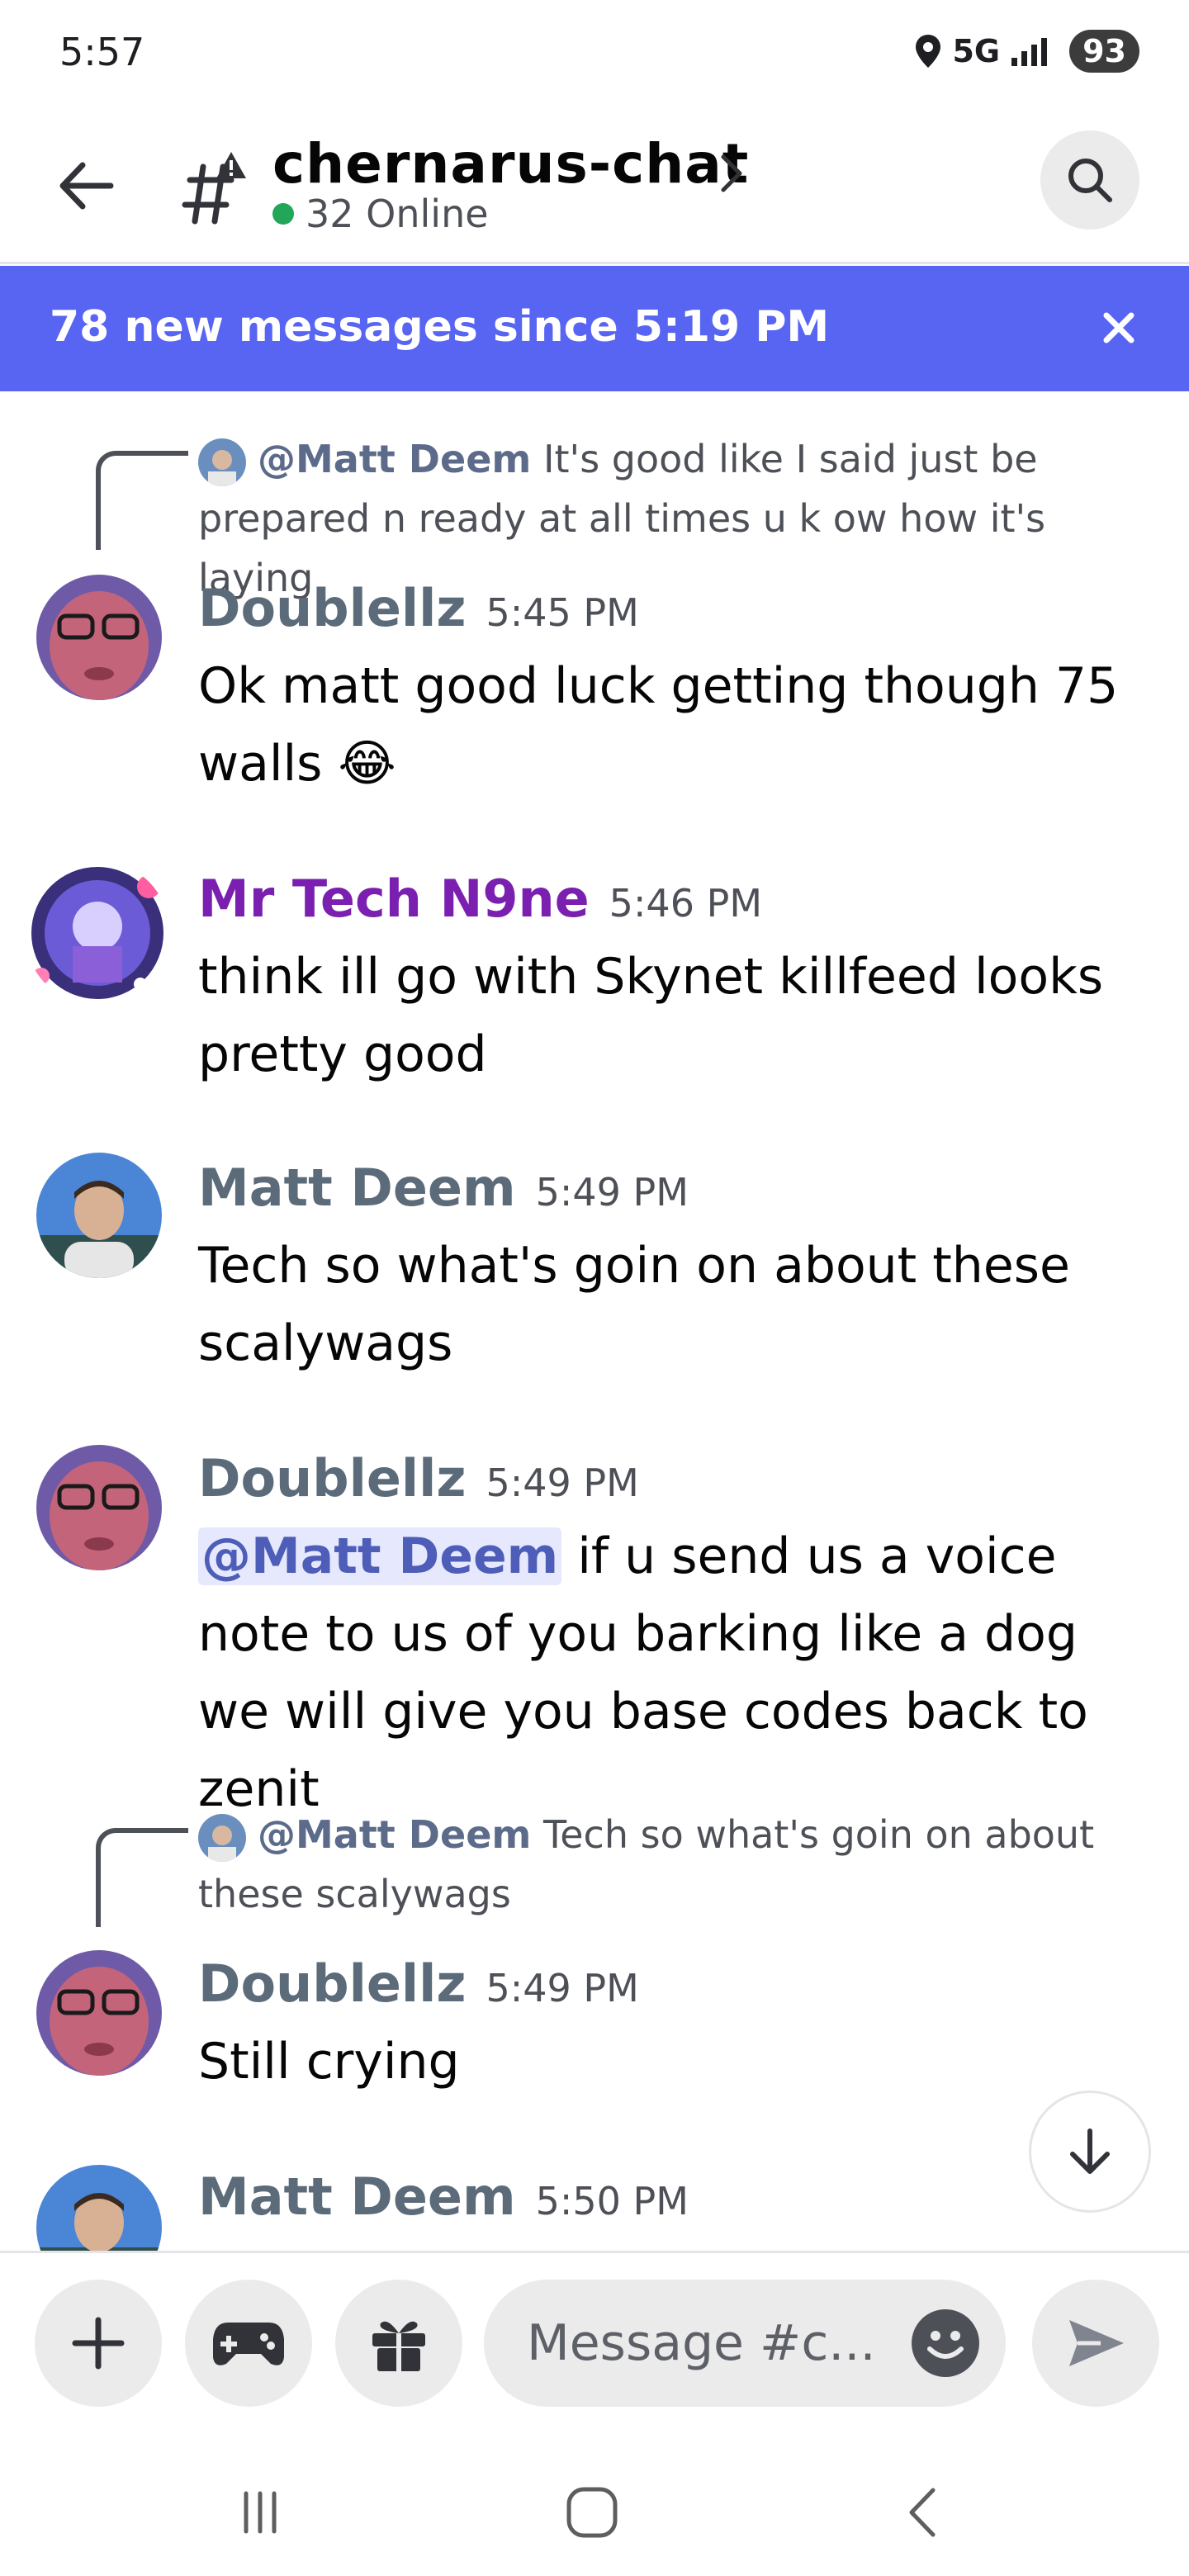  I want to click on attach-button, so click(98, 2343).